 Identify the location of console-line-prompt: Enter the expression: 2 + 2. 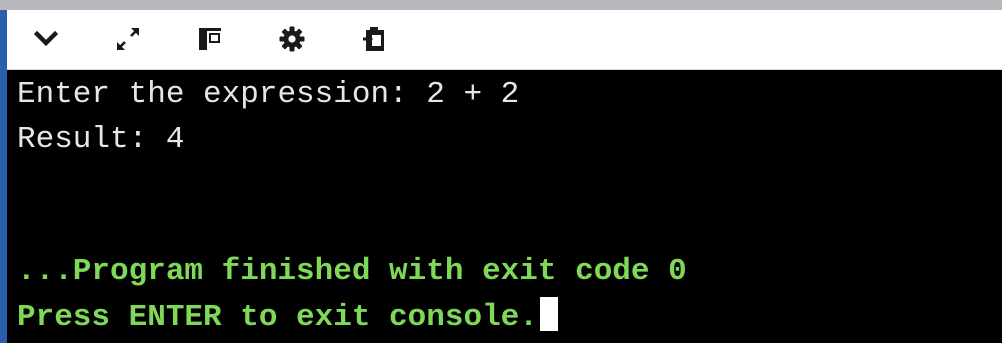
(268, 94).